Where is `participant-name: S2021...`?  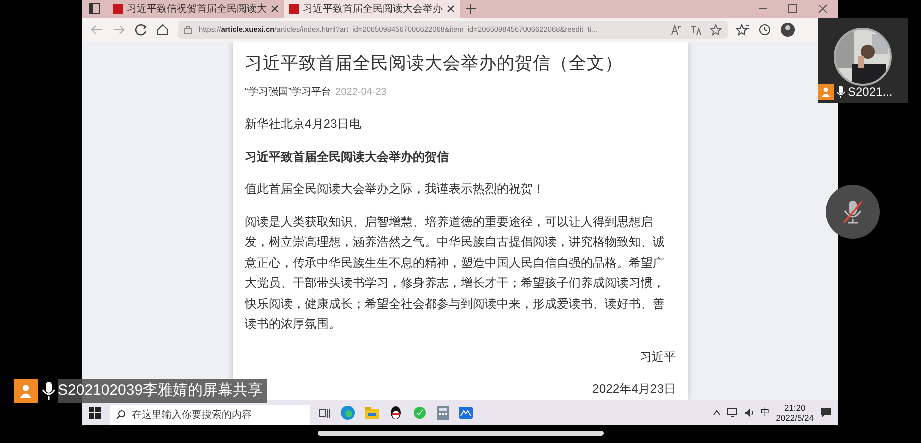 participant-name: S2021... is located at coordinates (870, 92).